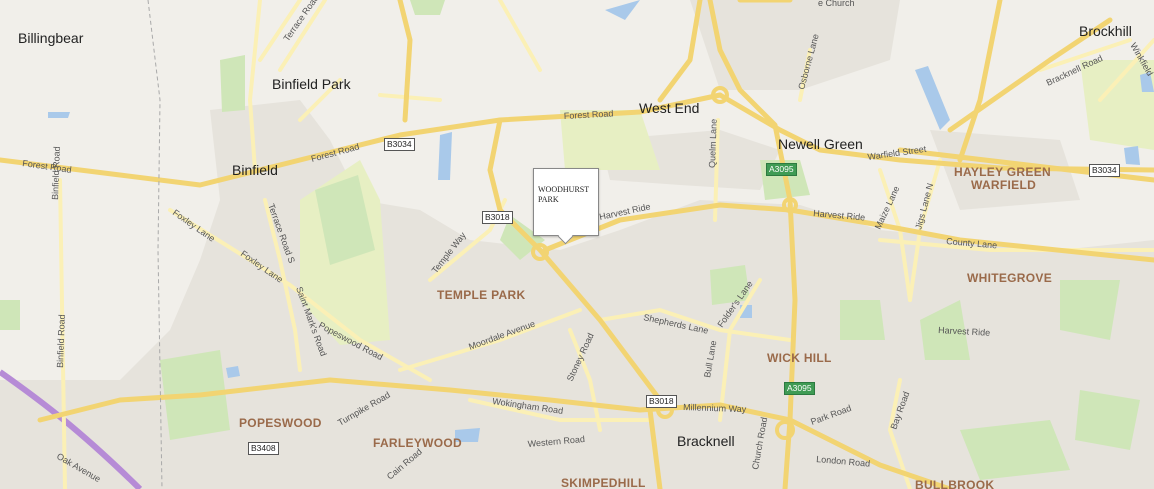 The height and width of the screenshot is (489, 1154). Describe the element at coordinates (924, 206) in the screenshot. I see `street-label: Jigs Lane N` at that location.